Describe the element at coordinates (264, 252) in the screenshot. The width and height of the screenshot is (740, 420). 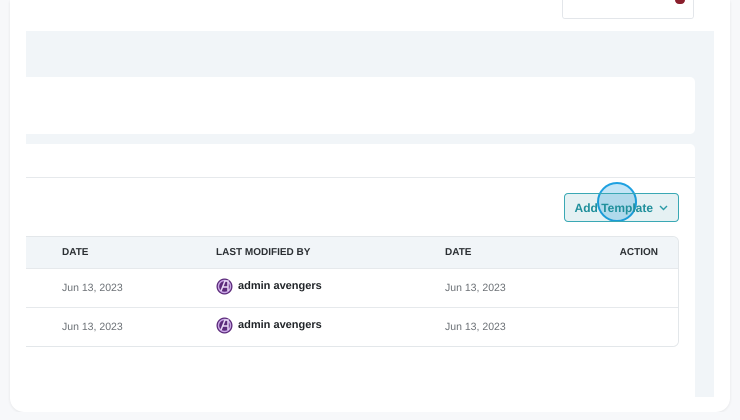
I see `column-header: LAST MODIFIED BY` at that location.